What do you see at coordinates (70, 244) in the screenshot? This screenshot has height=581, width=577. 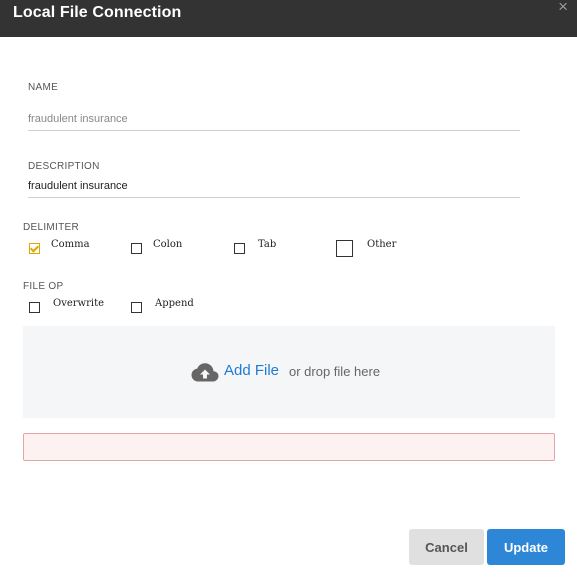 I see `option-label: Comma` at bounding box center [70, 244].